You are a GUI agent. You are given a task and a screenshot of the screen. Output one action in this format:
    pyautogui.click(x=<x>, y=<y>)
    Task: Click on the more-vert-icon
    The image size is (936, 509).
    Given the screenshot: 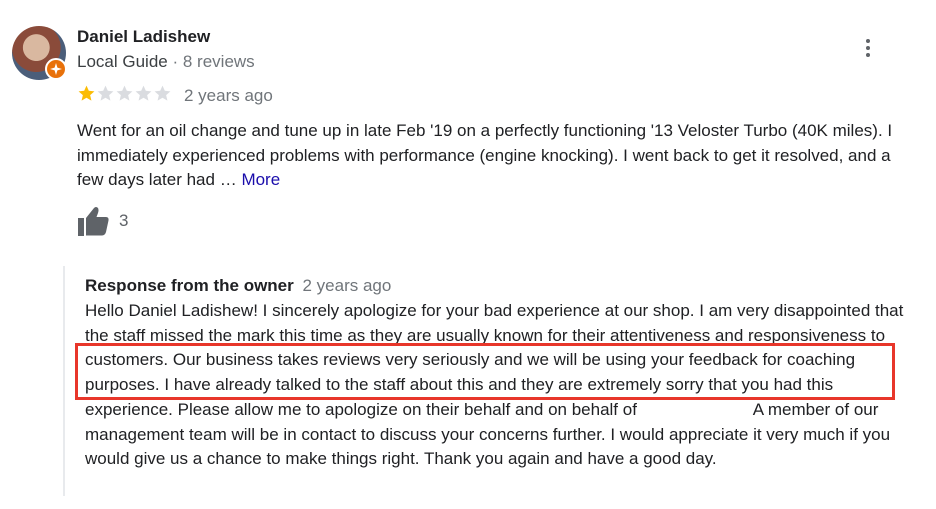 What is the action you would take?
    pyautogui.click(x=868, y=48)
    